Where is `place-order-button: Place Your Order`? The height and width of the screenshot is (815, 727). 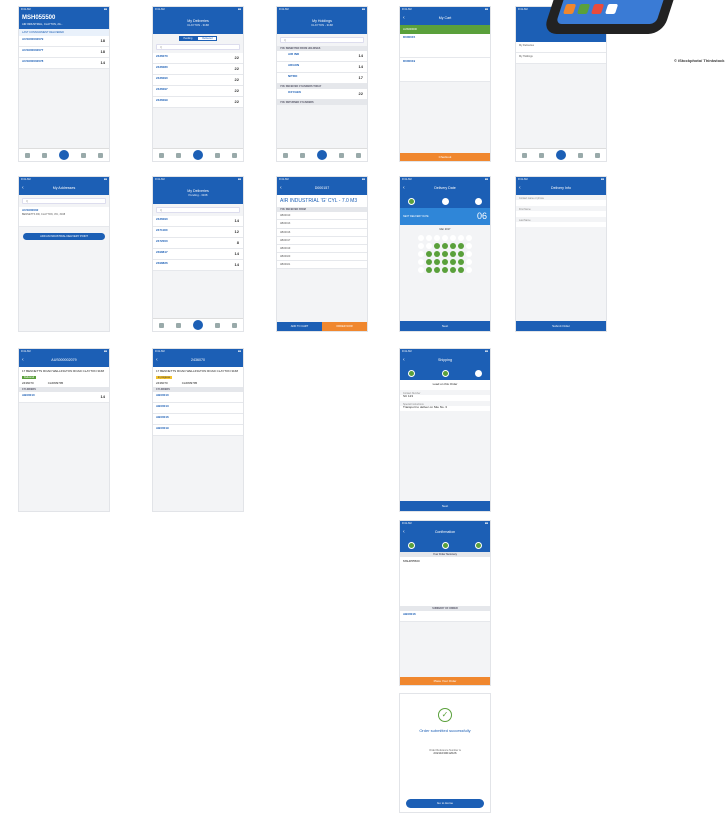
place-order-button: Place Your Order is located at coordinates (445, 681).